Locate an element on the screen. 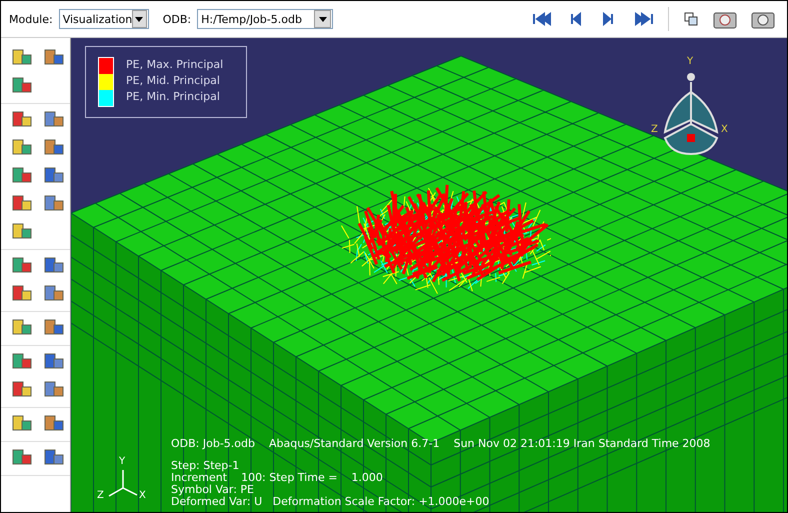 The width and height of the screenshot is (788, 513). header-text: Abaqus/Standard Version 6.7-1 is located at coordinates (354, 444).